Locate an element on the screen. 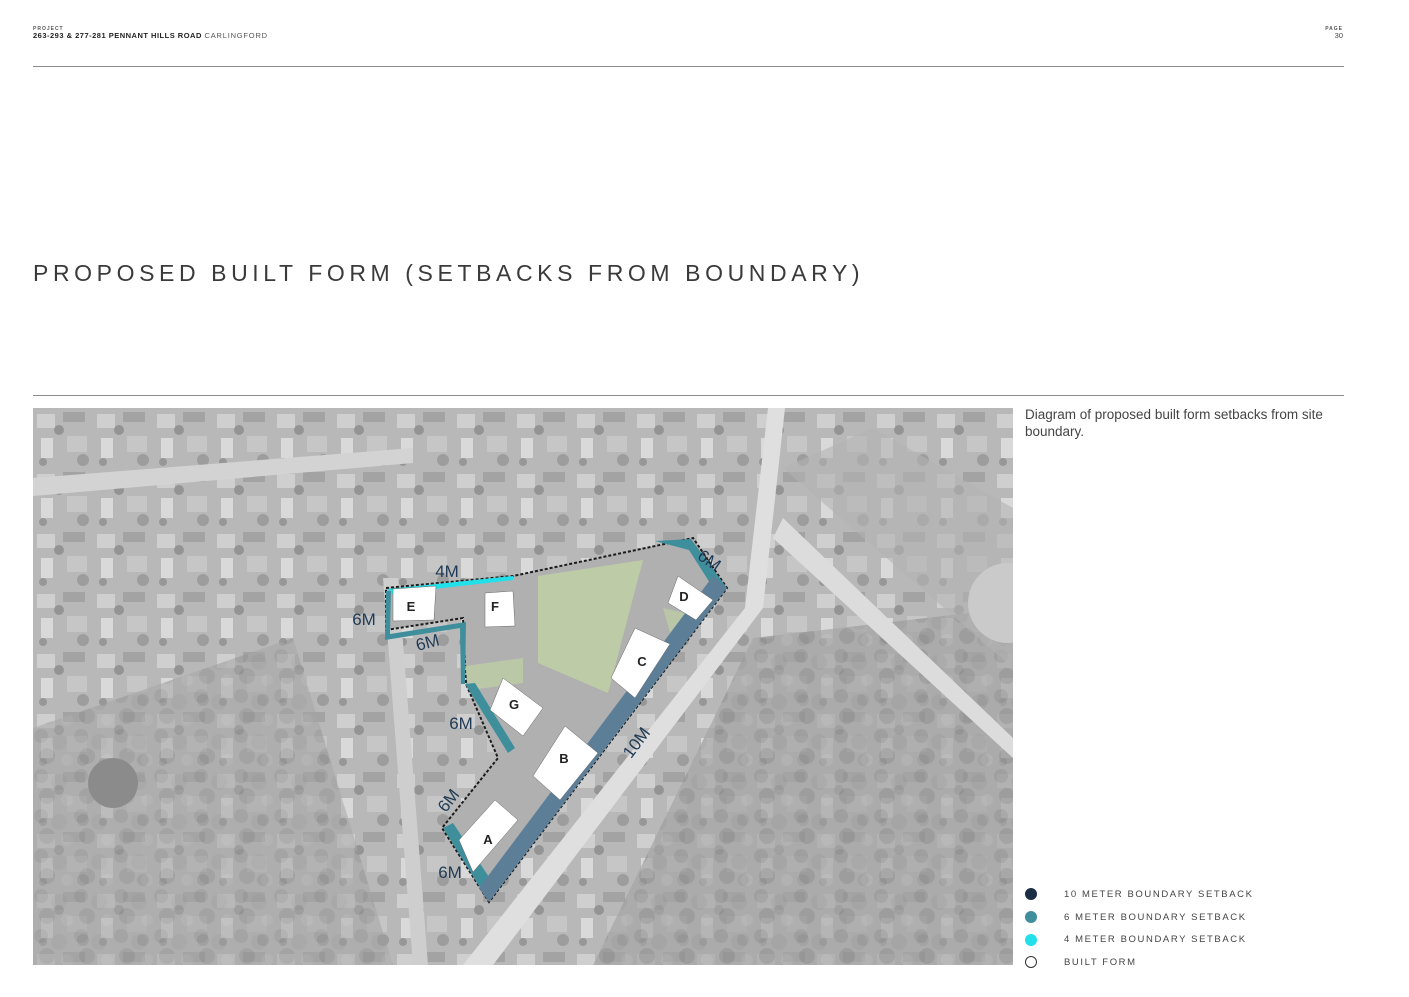 The height and width of the screenshot is (997, 1409). setback-label-4m: 4M is located at coordinates (447, 571).